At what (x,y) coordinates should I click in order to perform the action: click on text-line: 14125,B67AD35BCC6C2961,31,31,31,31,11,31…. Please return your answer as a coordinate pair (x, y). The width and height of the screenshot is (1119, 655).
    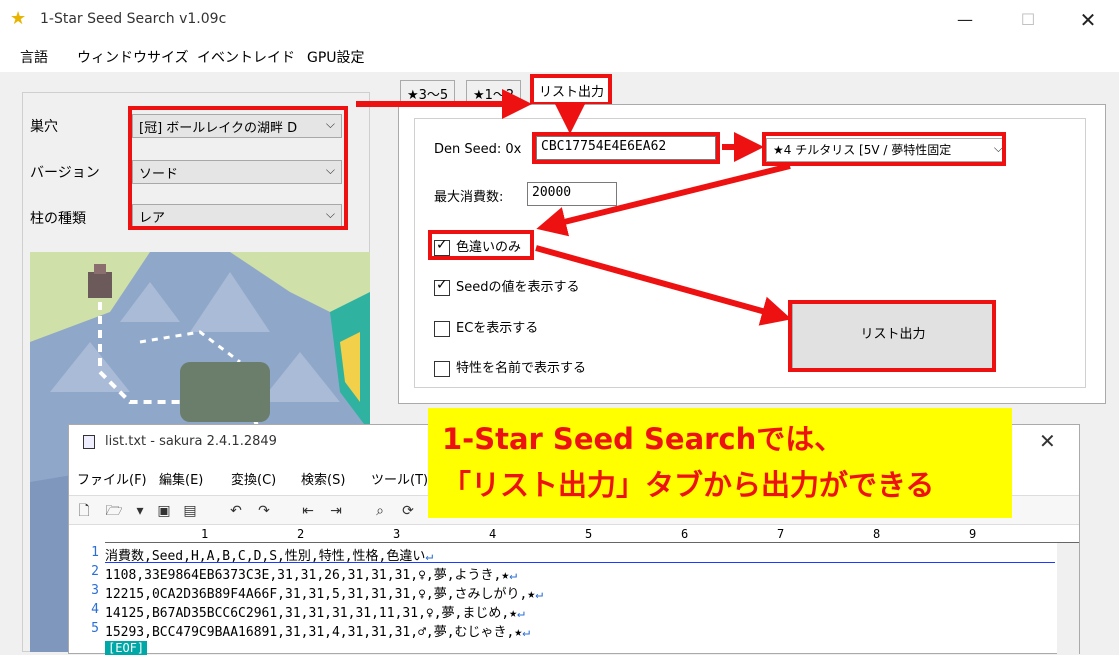
    Looking at the image, I should click on (315, 613).